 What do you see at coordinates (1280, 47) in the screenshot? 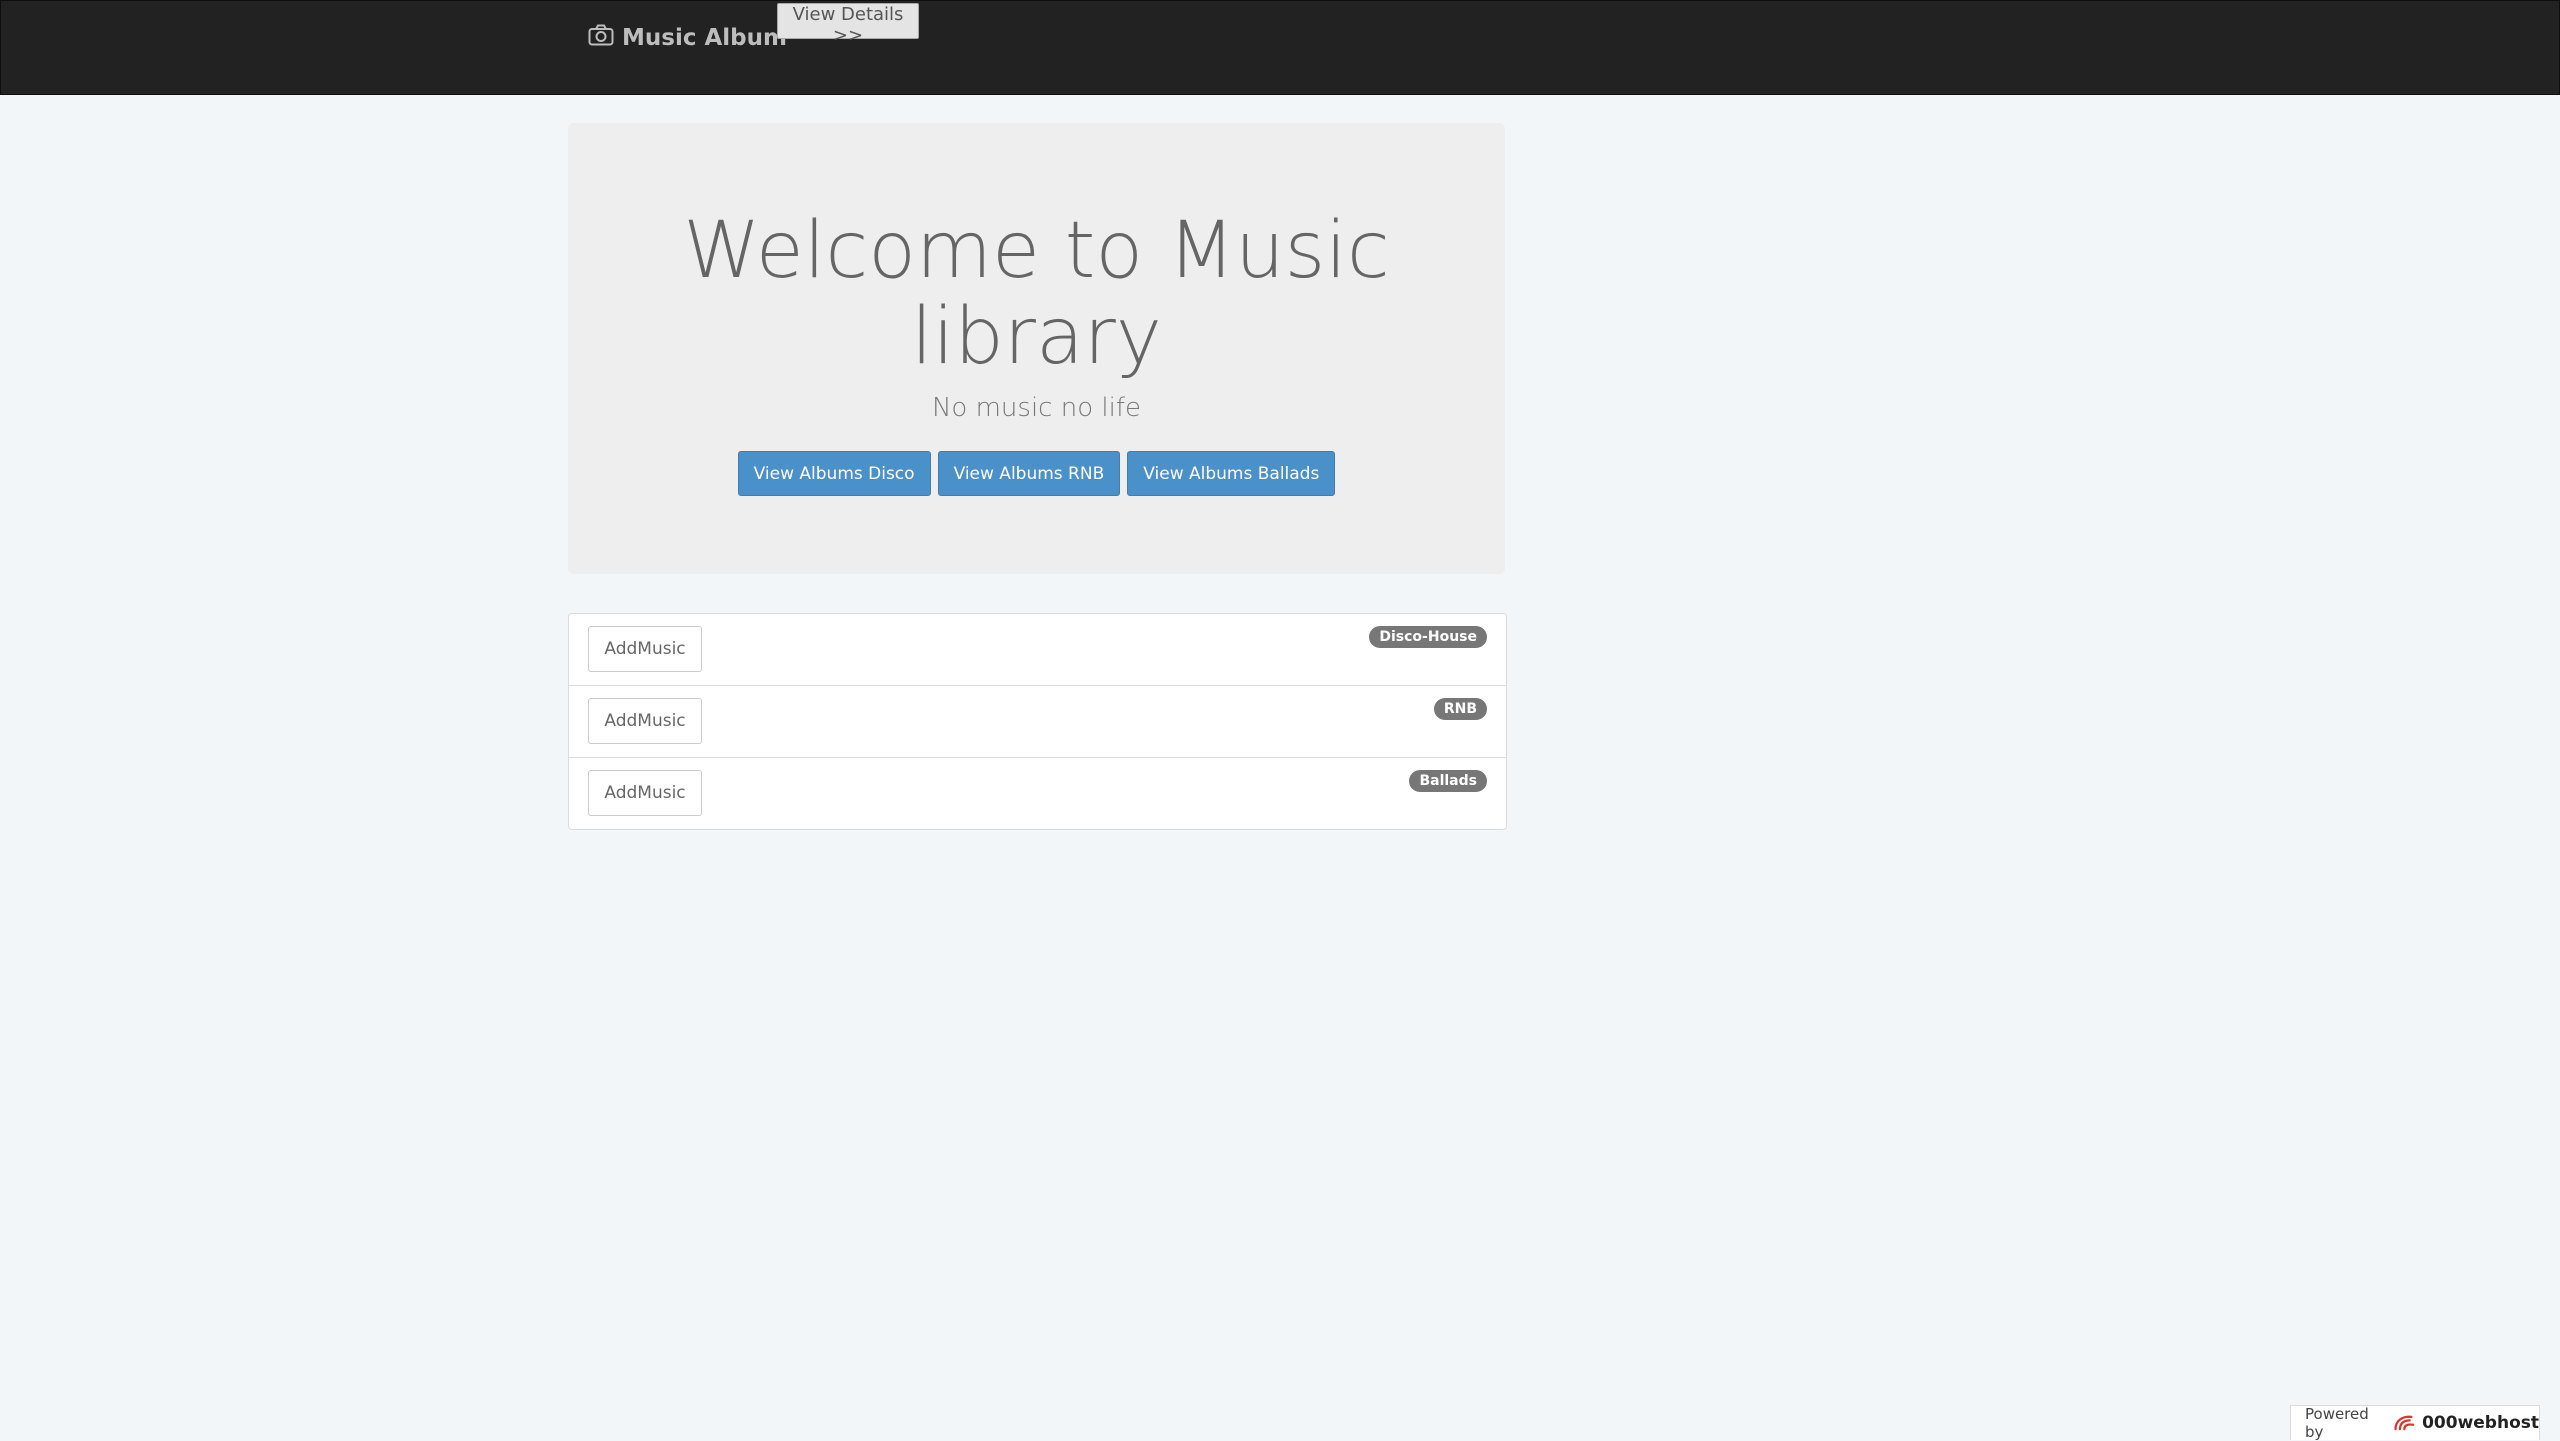
I see `top-navbar: Music Album View Details >>` at bounding box center [1280, 47].